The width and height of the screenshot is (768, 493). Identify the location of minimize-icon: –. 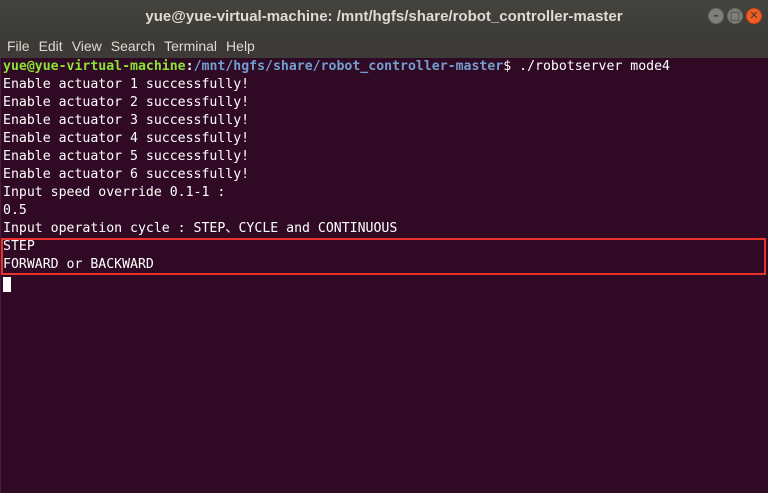
(716, 15).